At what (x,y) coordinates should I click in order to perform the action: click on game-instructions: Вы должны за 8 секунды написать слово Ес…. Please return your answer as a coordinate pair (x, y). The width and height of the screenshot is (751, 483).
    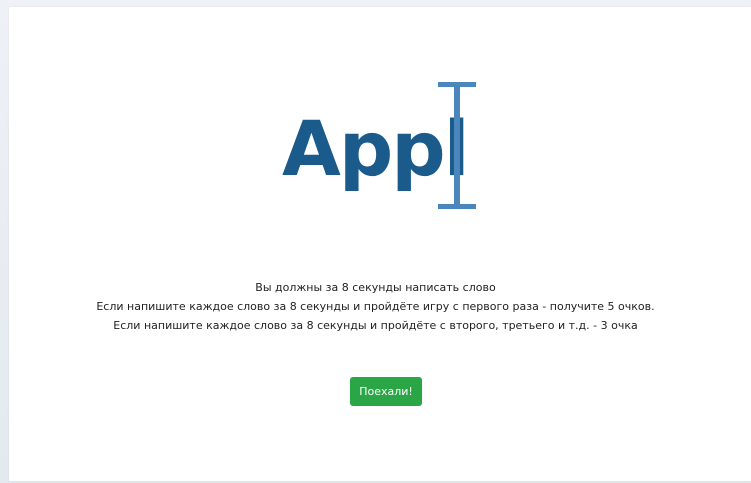
    Looking at the image, I should click on (375, 306).